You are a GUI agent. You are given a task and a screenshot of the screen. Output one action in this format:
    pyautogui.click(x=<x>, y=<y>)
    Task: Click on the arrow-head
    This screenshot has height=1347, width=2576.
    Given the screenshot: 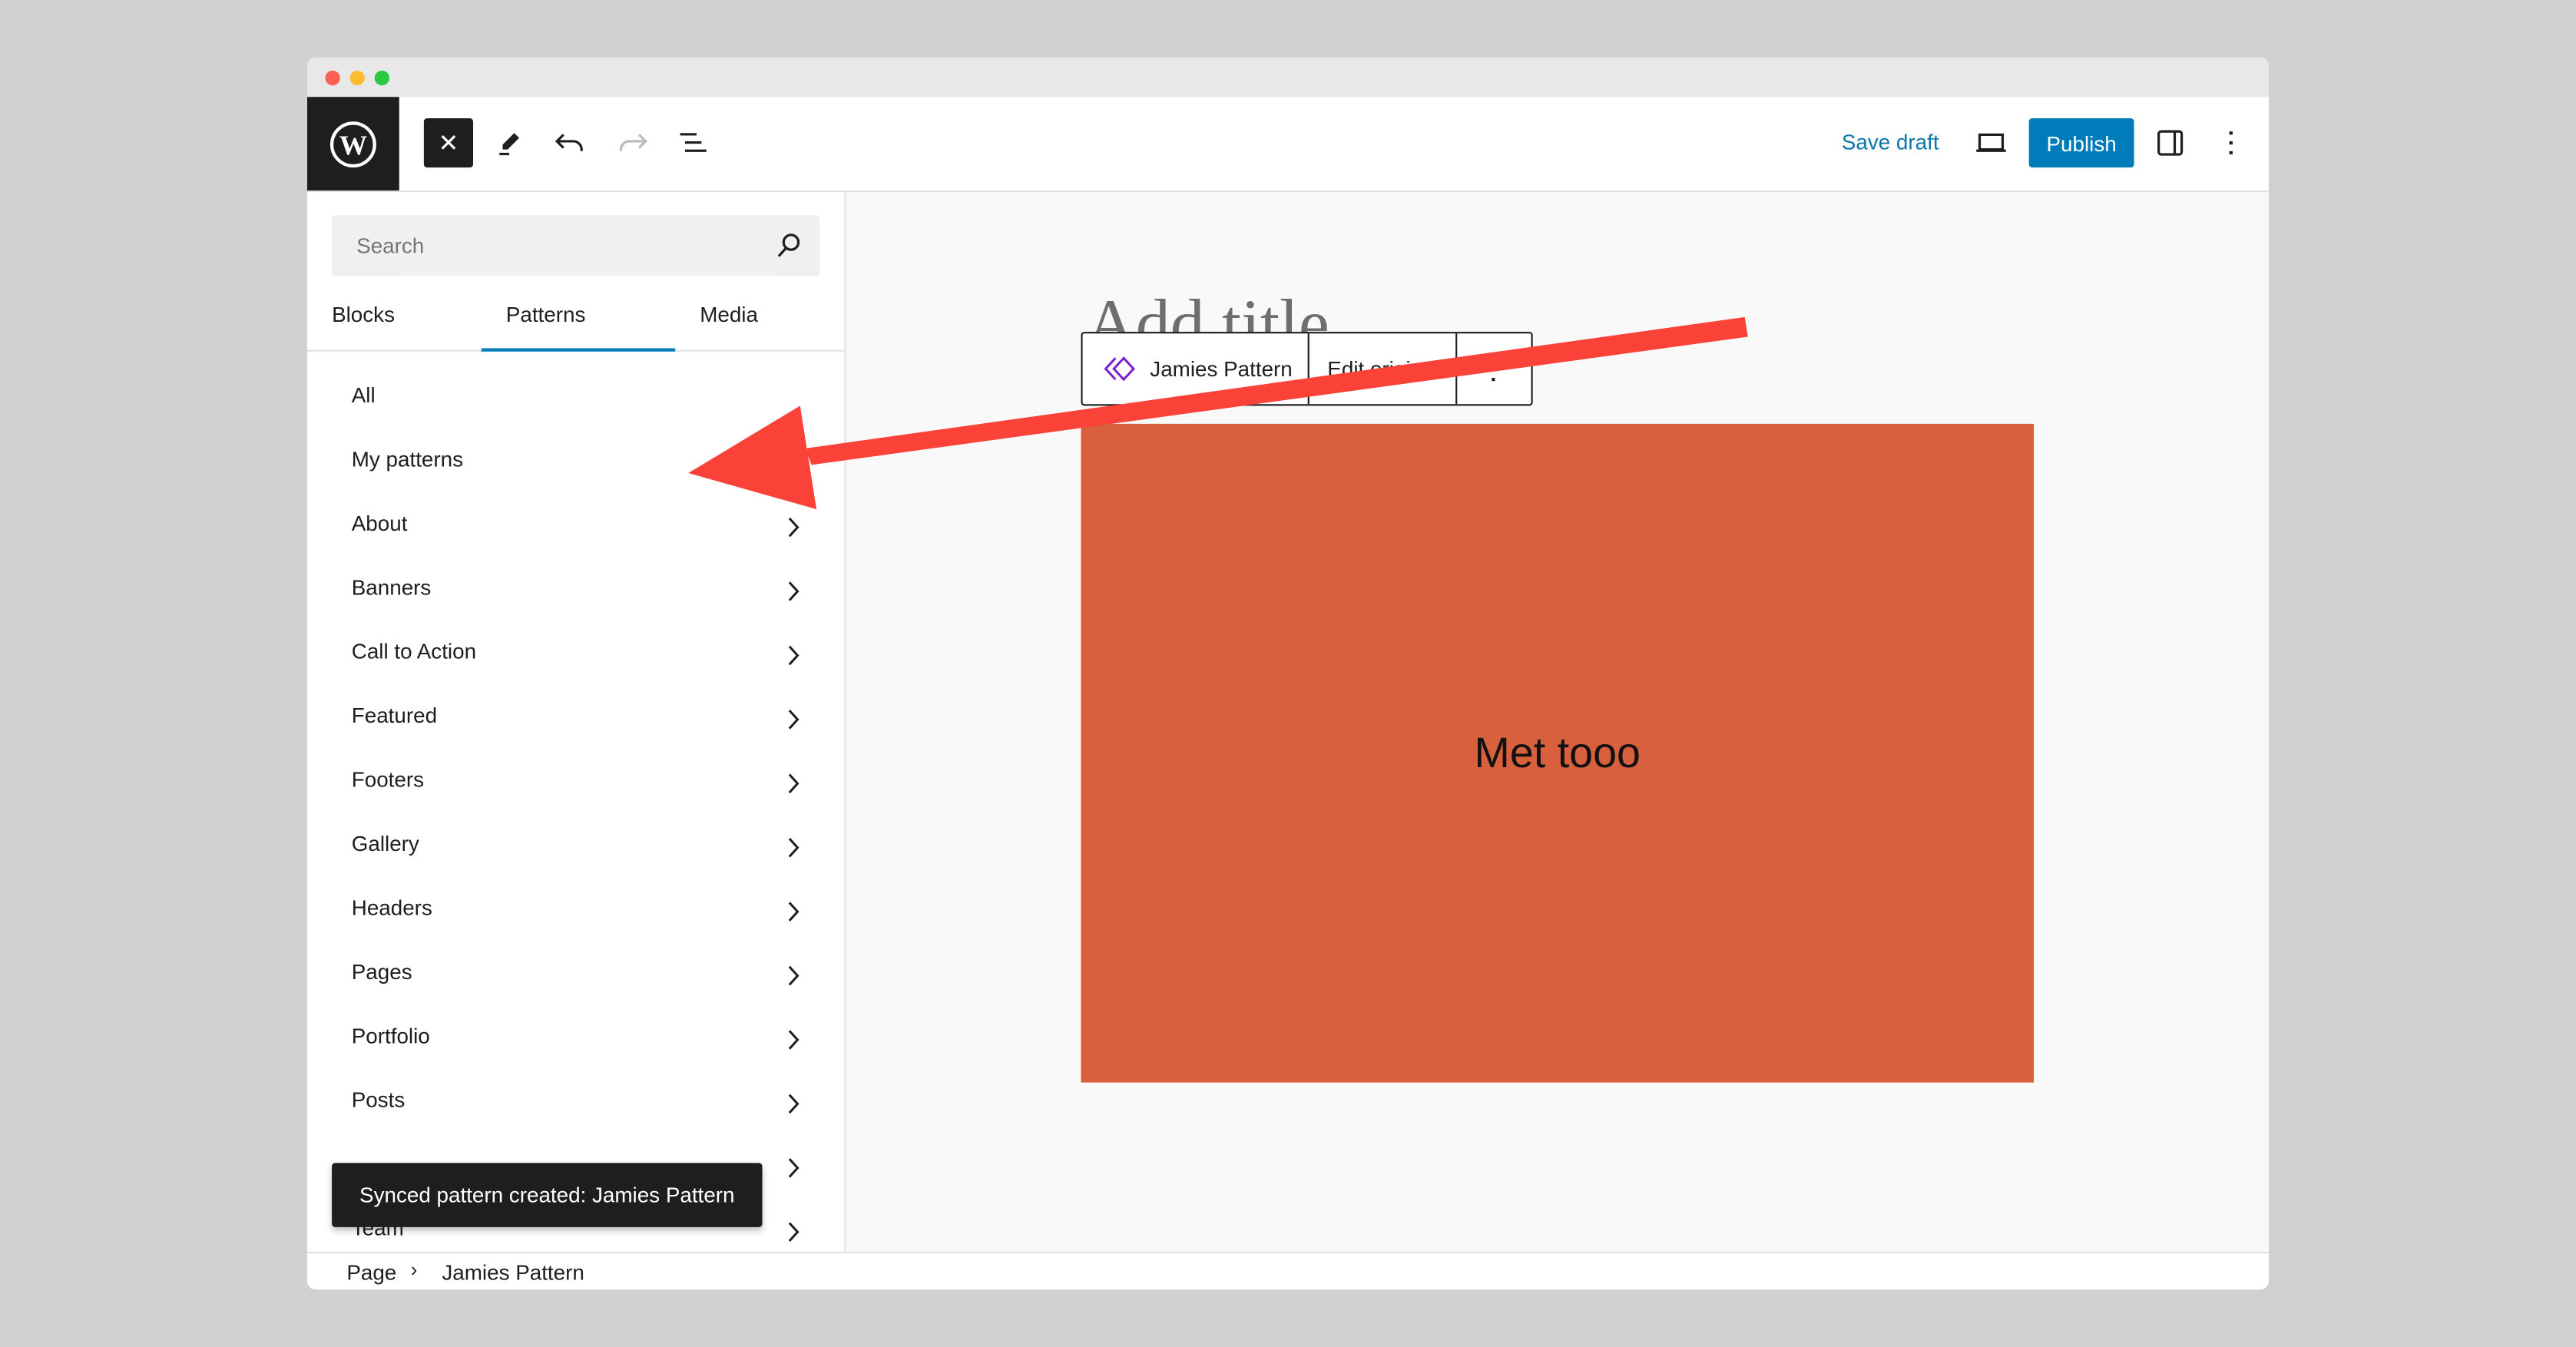 What is the action you would take?
    pyautogui.click(x=752, y=457)
    